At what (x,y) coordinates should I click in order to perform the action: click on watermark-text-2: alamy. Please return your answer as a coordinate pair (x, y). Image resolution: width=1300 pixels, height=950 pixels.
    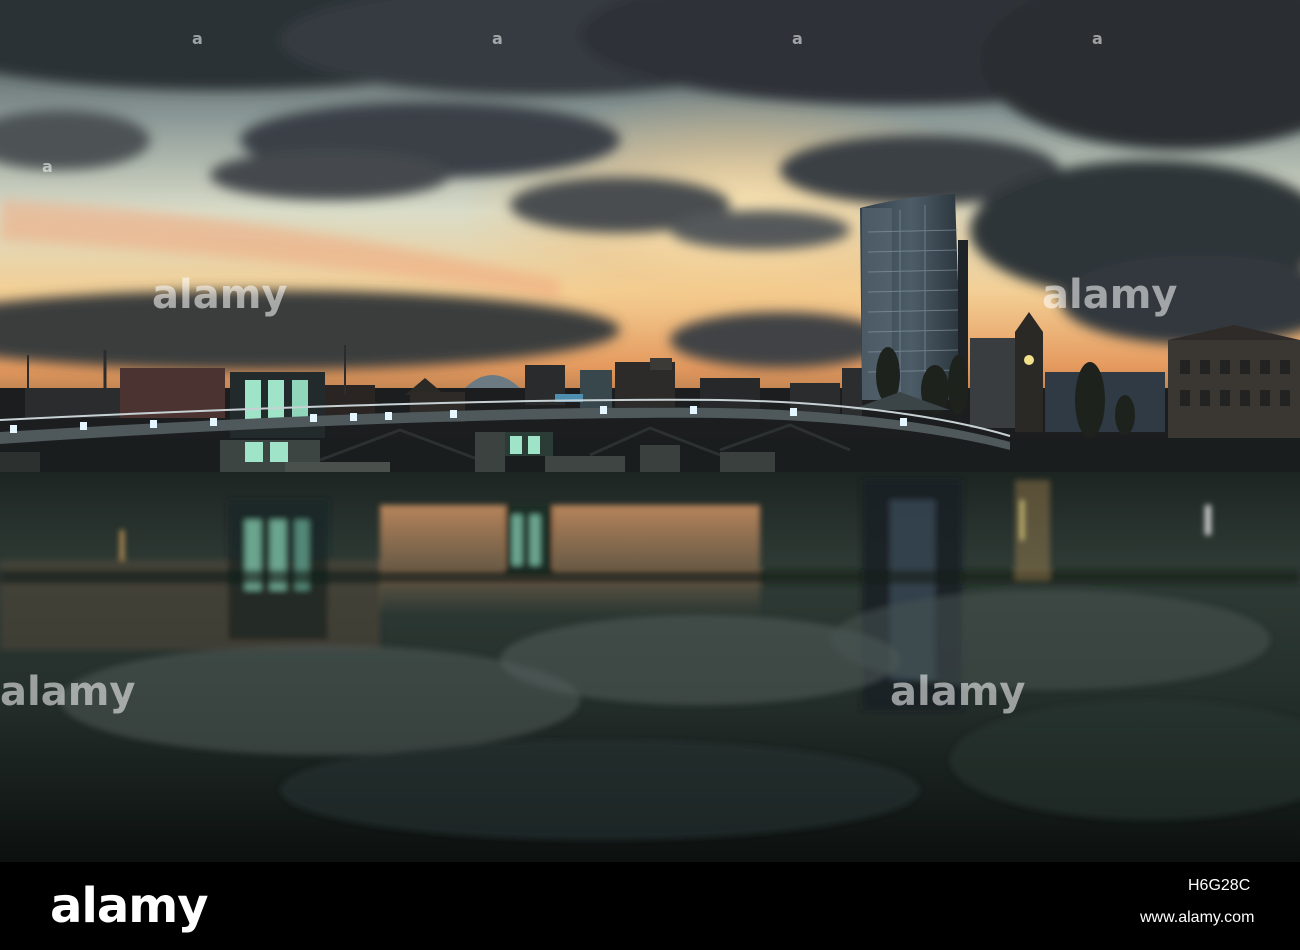
    Looking at the image, I should click on (1109, 295).